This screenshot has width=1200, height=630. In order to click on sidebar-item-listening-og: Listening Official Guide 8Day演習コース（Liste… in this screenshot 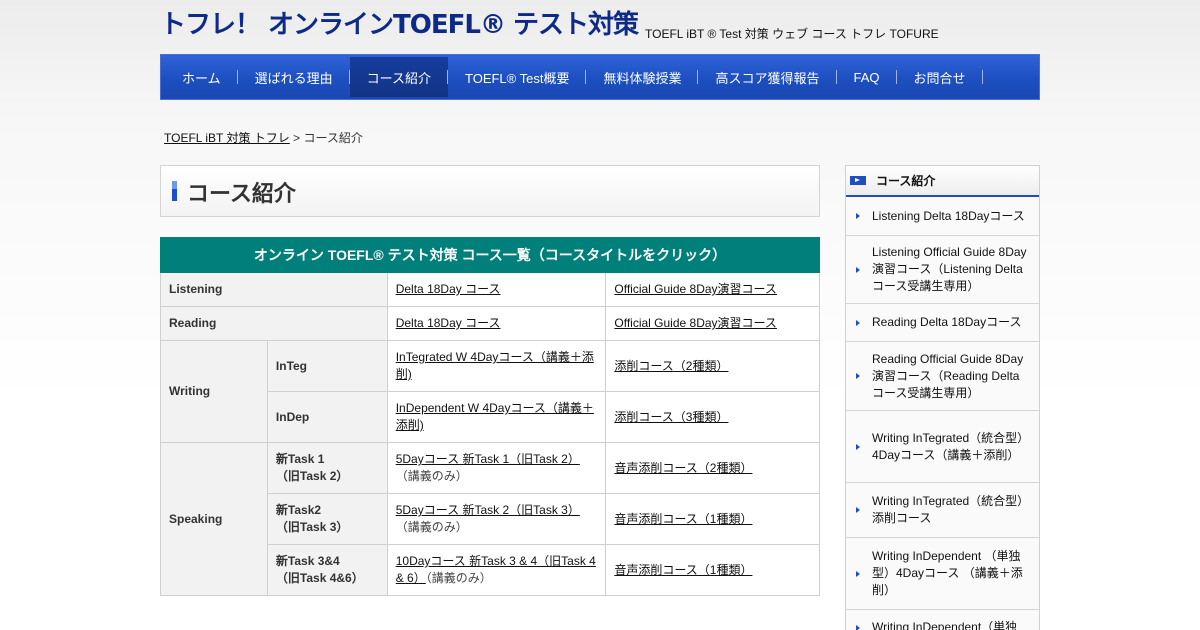, I will do `click(942, 270)`.